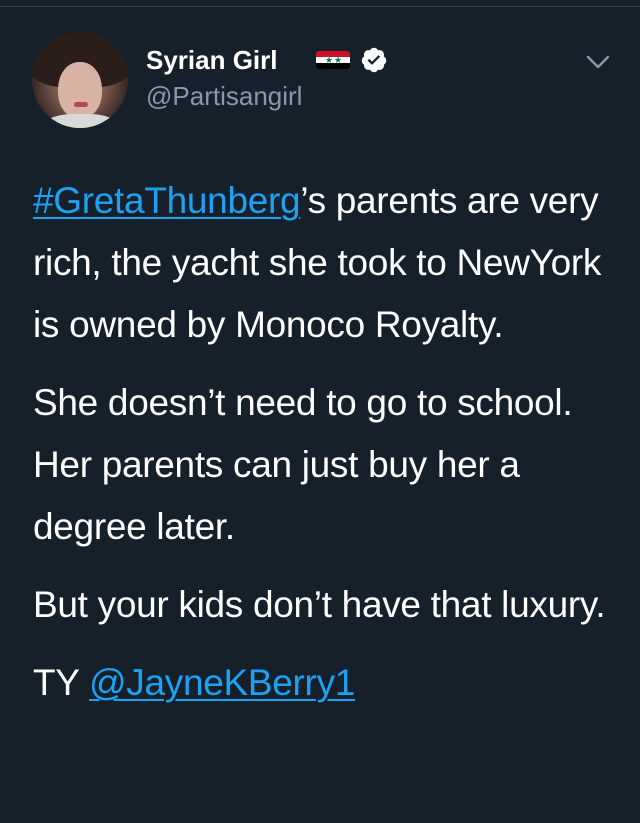 Image resolution: width=640 pixels, height=823 pixels. Describe the element at coordinates (319, 604) in the screenshot. I see `tweet-paragraph-3: But your kids don’t have that luxury.` at that location.